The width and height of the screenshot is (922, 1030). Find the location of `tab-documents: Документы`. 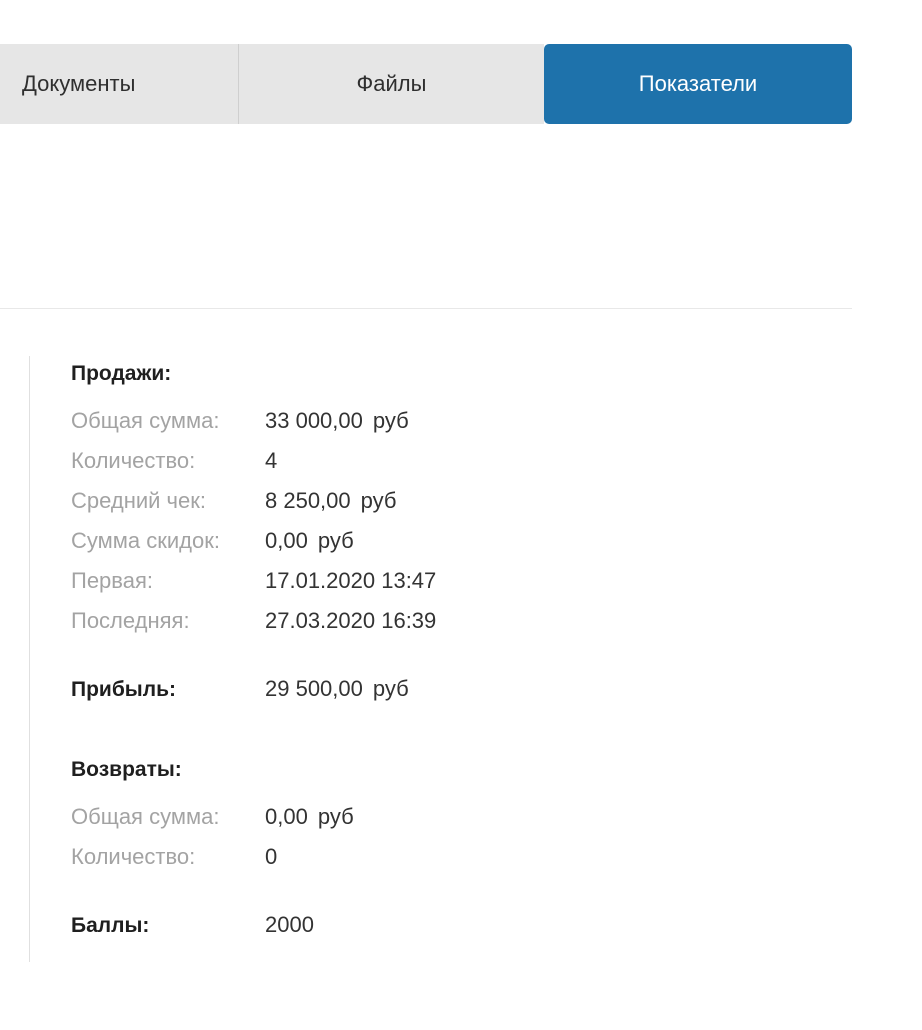

tab-documents: Документы is located at coordinates (119, 84).